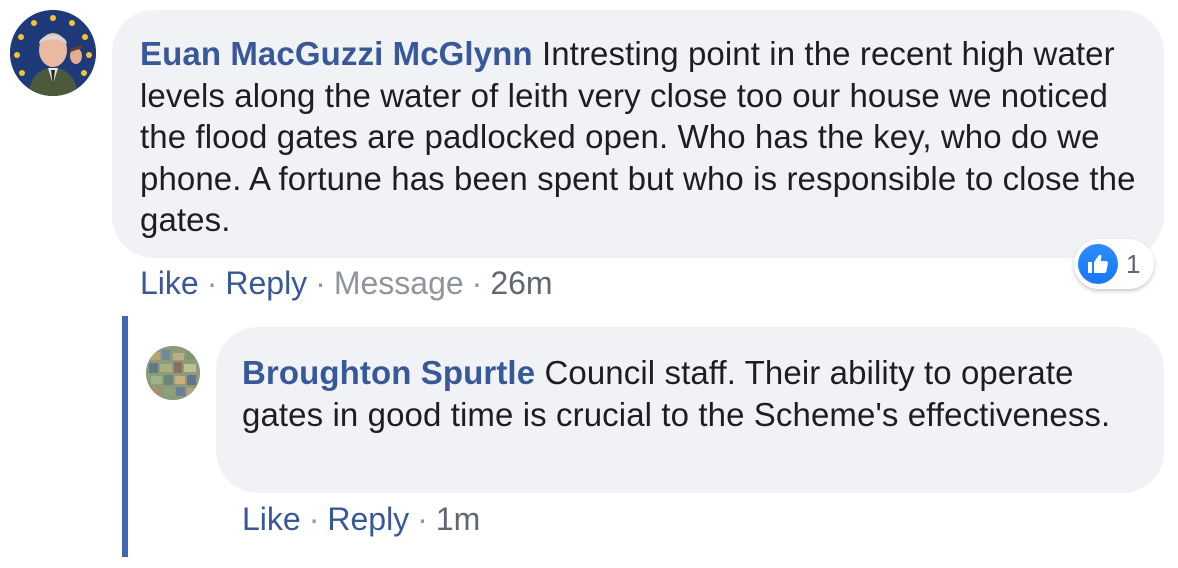 This screenshot has height=568, width=1178. What do you see at coordinates (458, 519) in the screenshot?
I see `reply-timestamp: 1m` at bounding box center [458, 519].